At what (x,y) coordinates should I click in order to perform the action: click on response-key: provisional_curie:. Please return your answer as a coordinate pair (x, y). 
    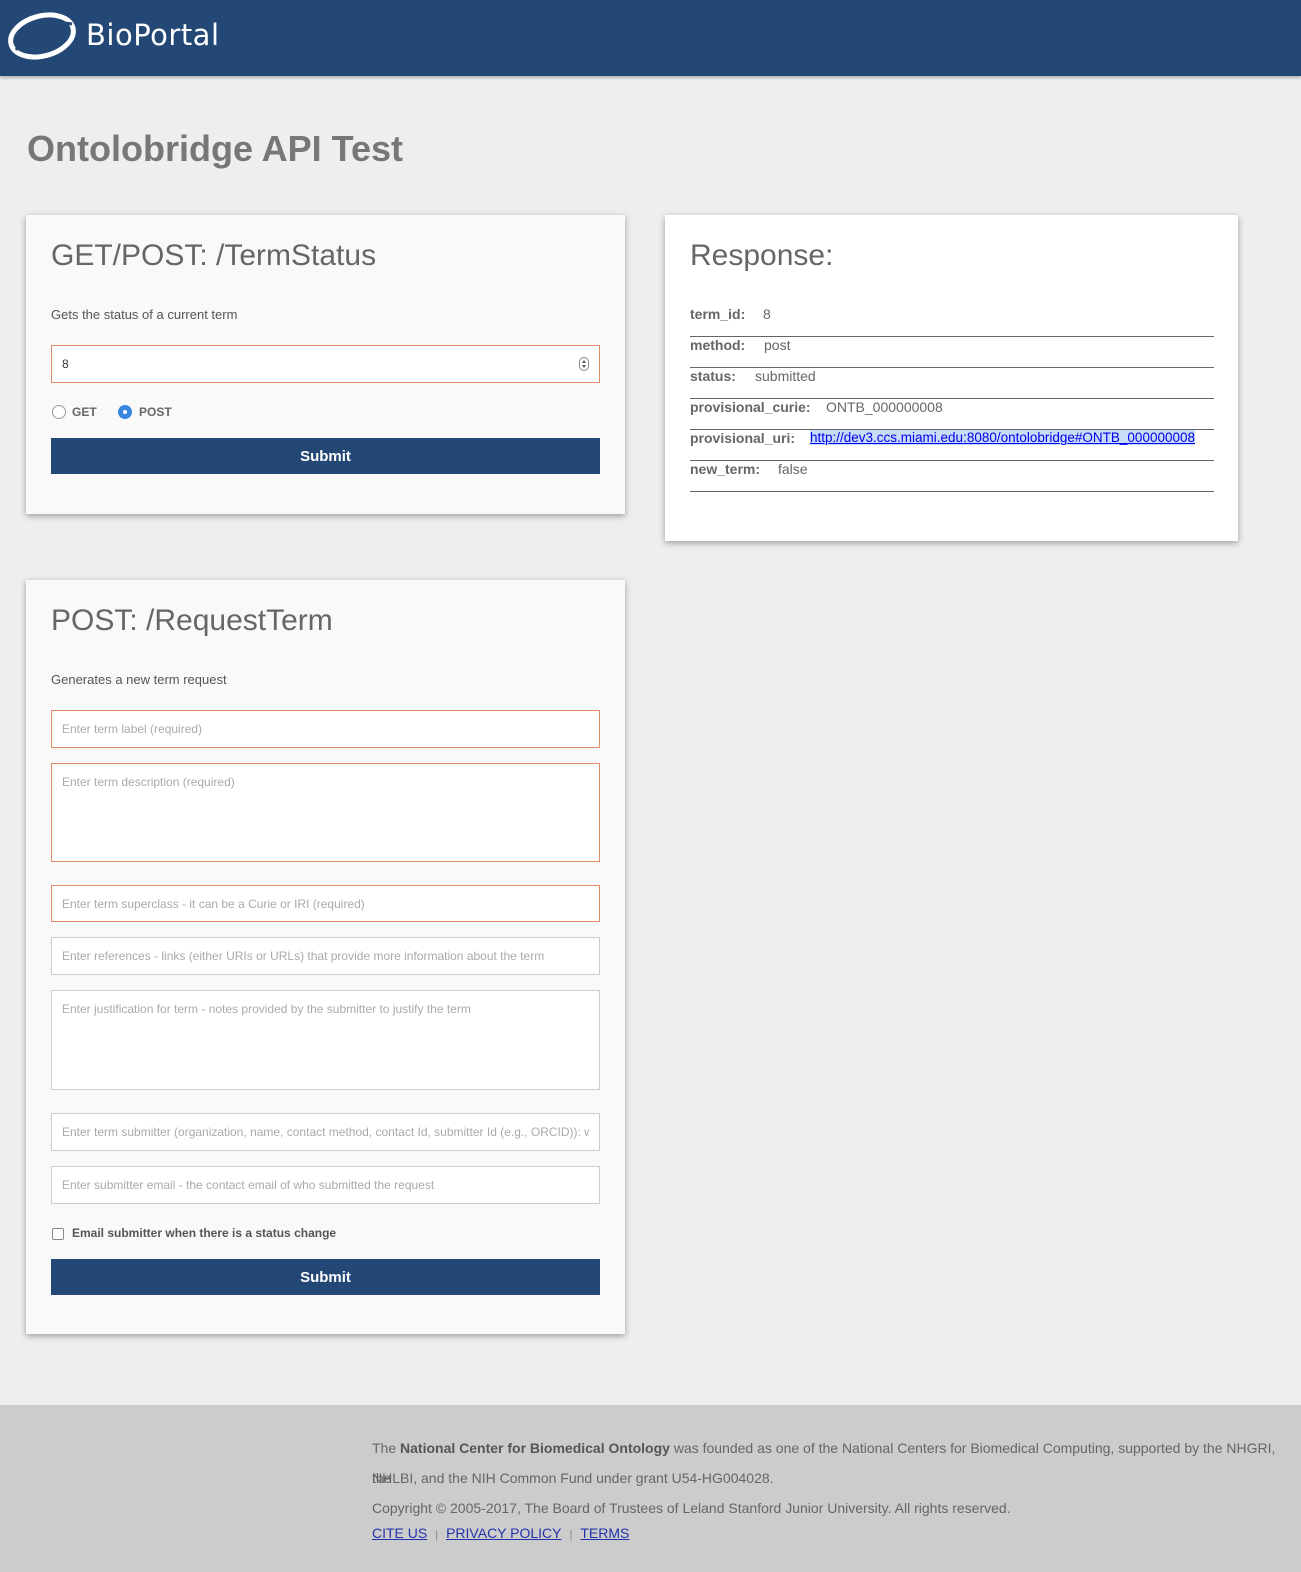
    Looking at the image, I should click on (750, 407).